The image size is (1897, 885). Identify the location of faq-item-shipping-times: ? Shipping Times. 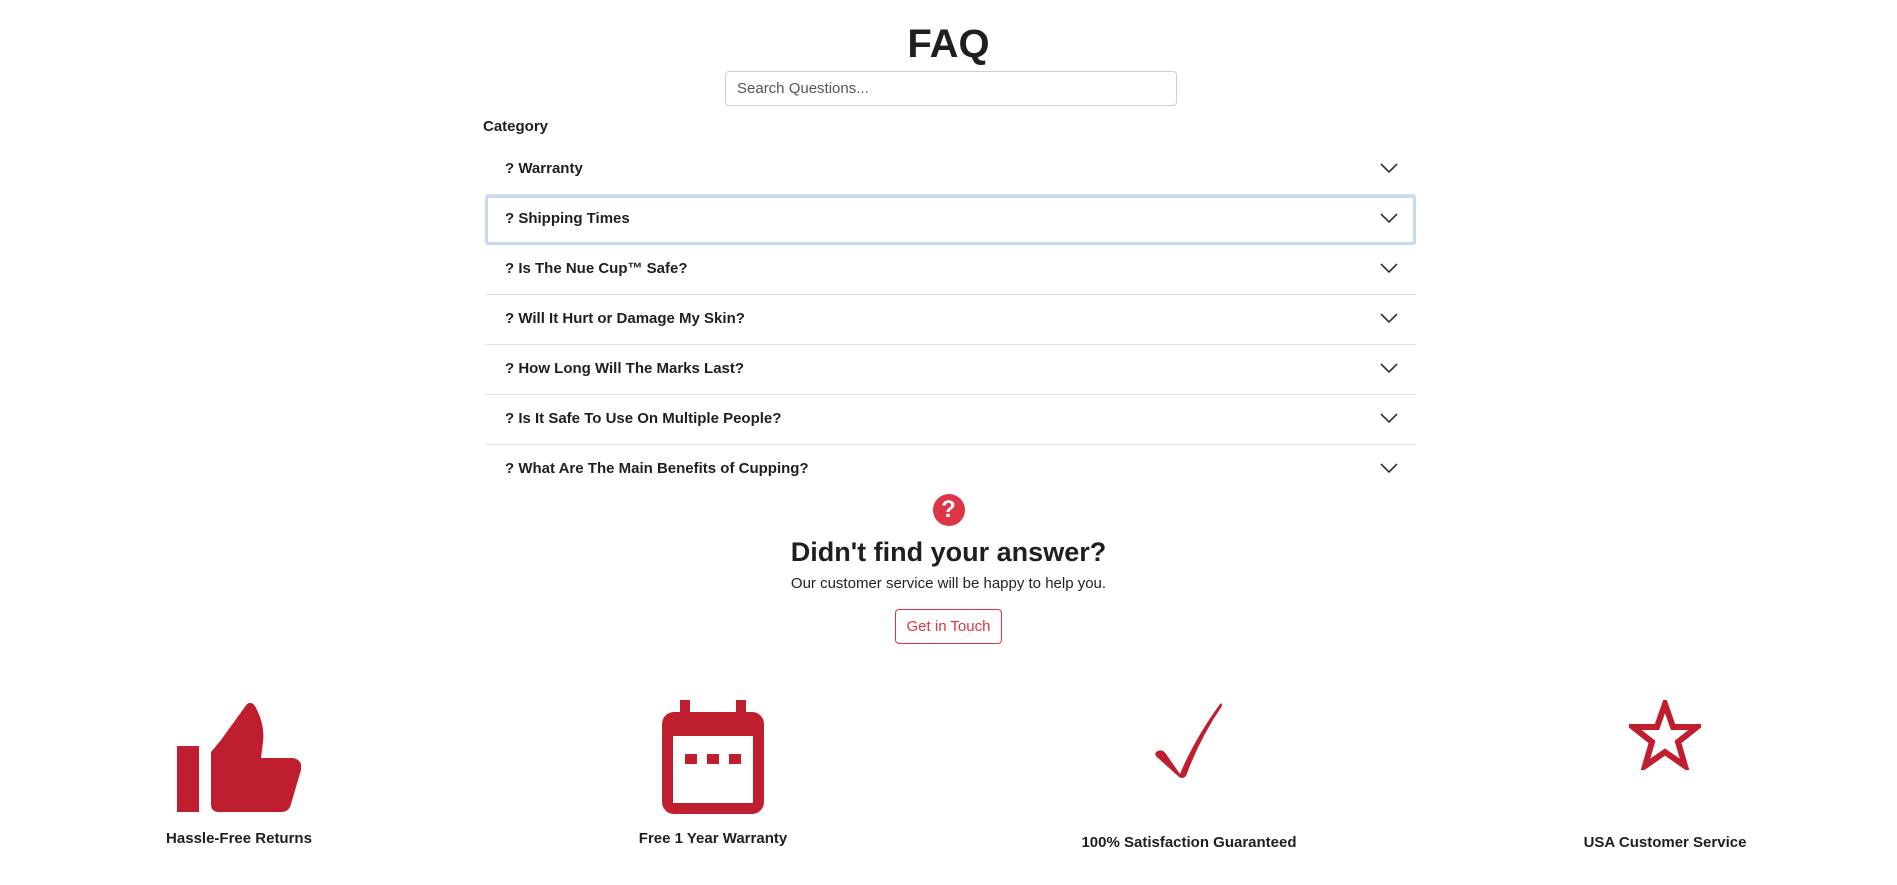
(950, 220).